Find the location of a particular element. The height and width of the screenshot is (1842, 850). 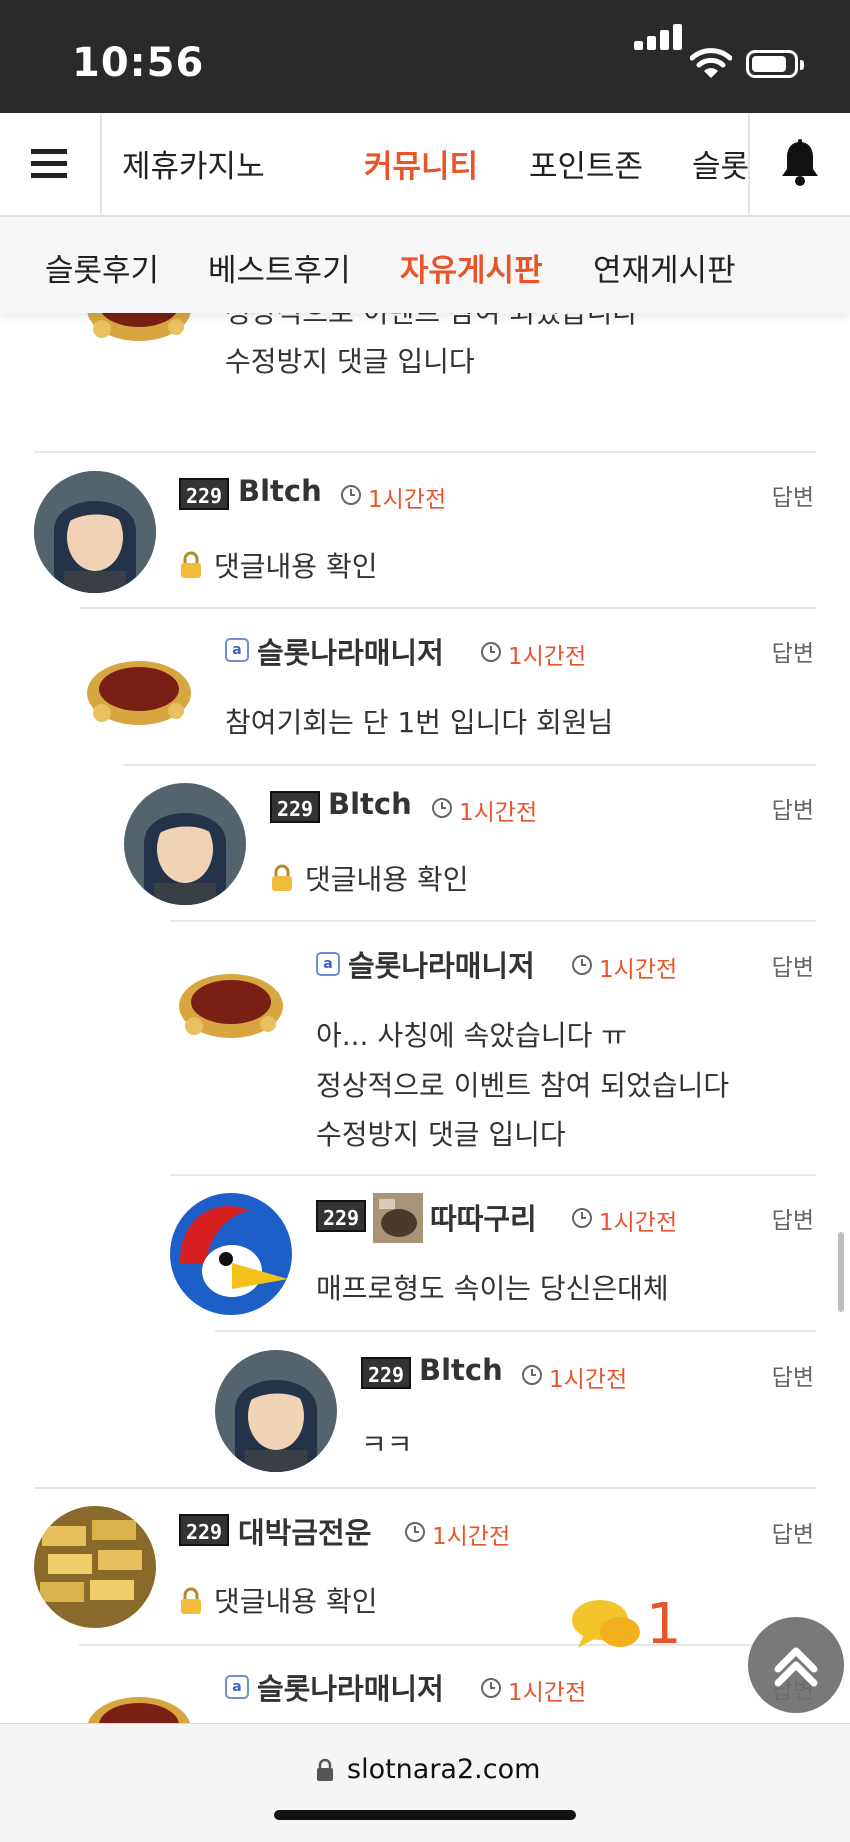

comment-text: 아... 사칭에 속았습니다 ㅠ is located at coordinates (472, 1035).